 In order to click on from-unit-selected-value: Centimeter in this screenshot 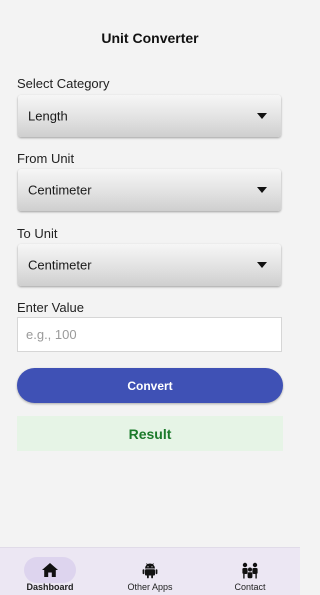, I will do `click(60, 190)`.